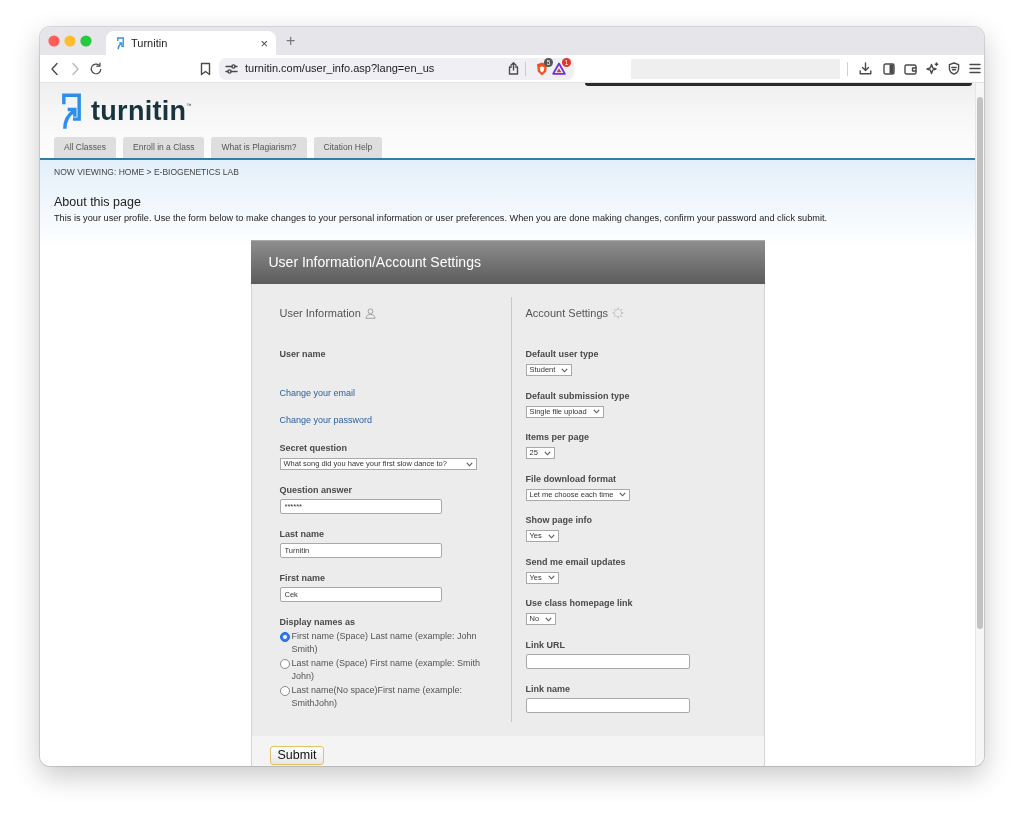  Describe the element at coordinates (513, 68) in the screenshot. I see `share-icon` at that location.